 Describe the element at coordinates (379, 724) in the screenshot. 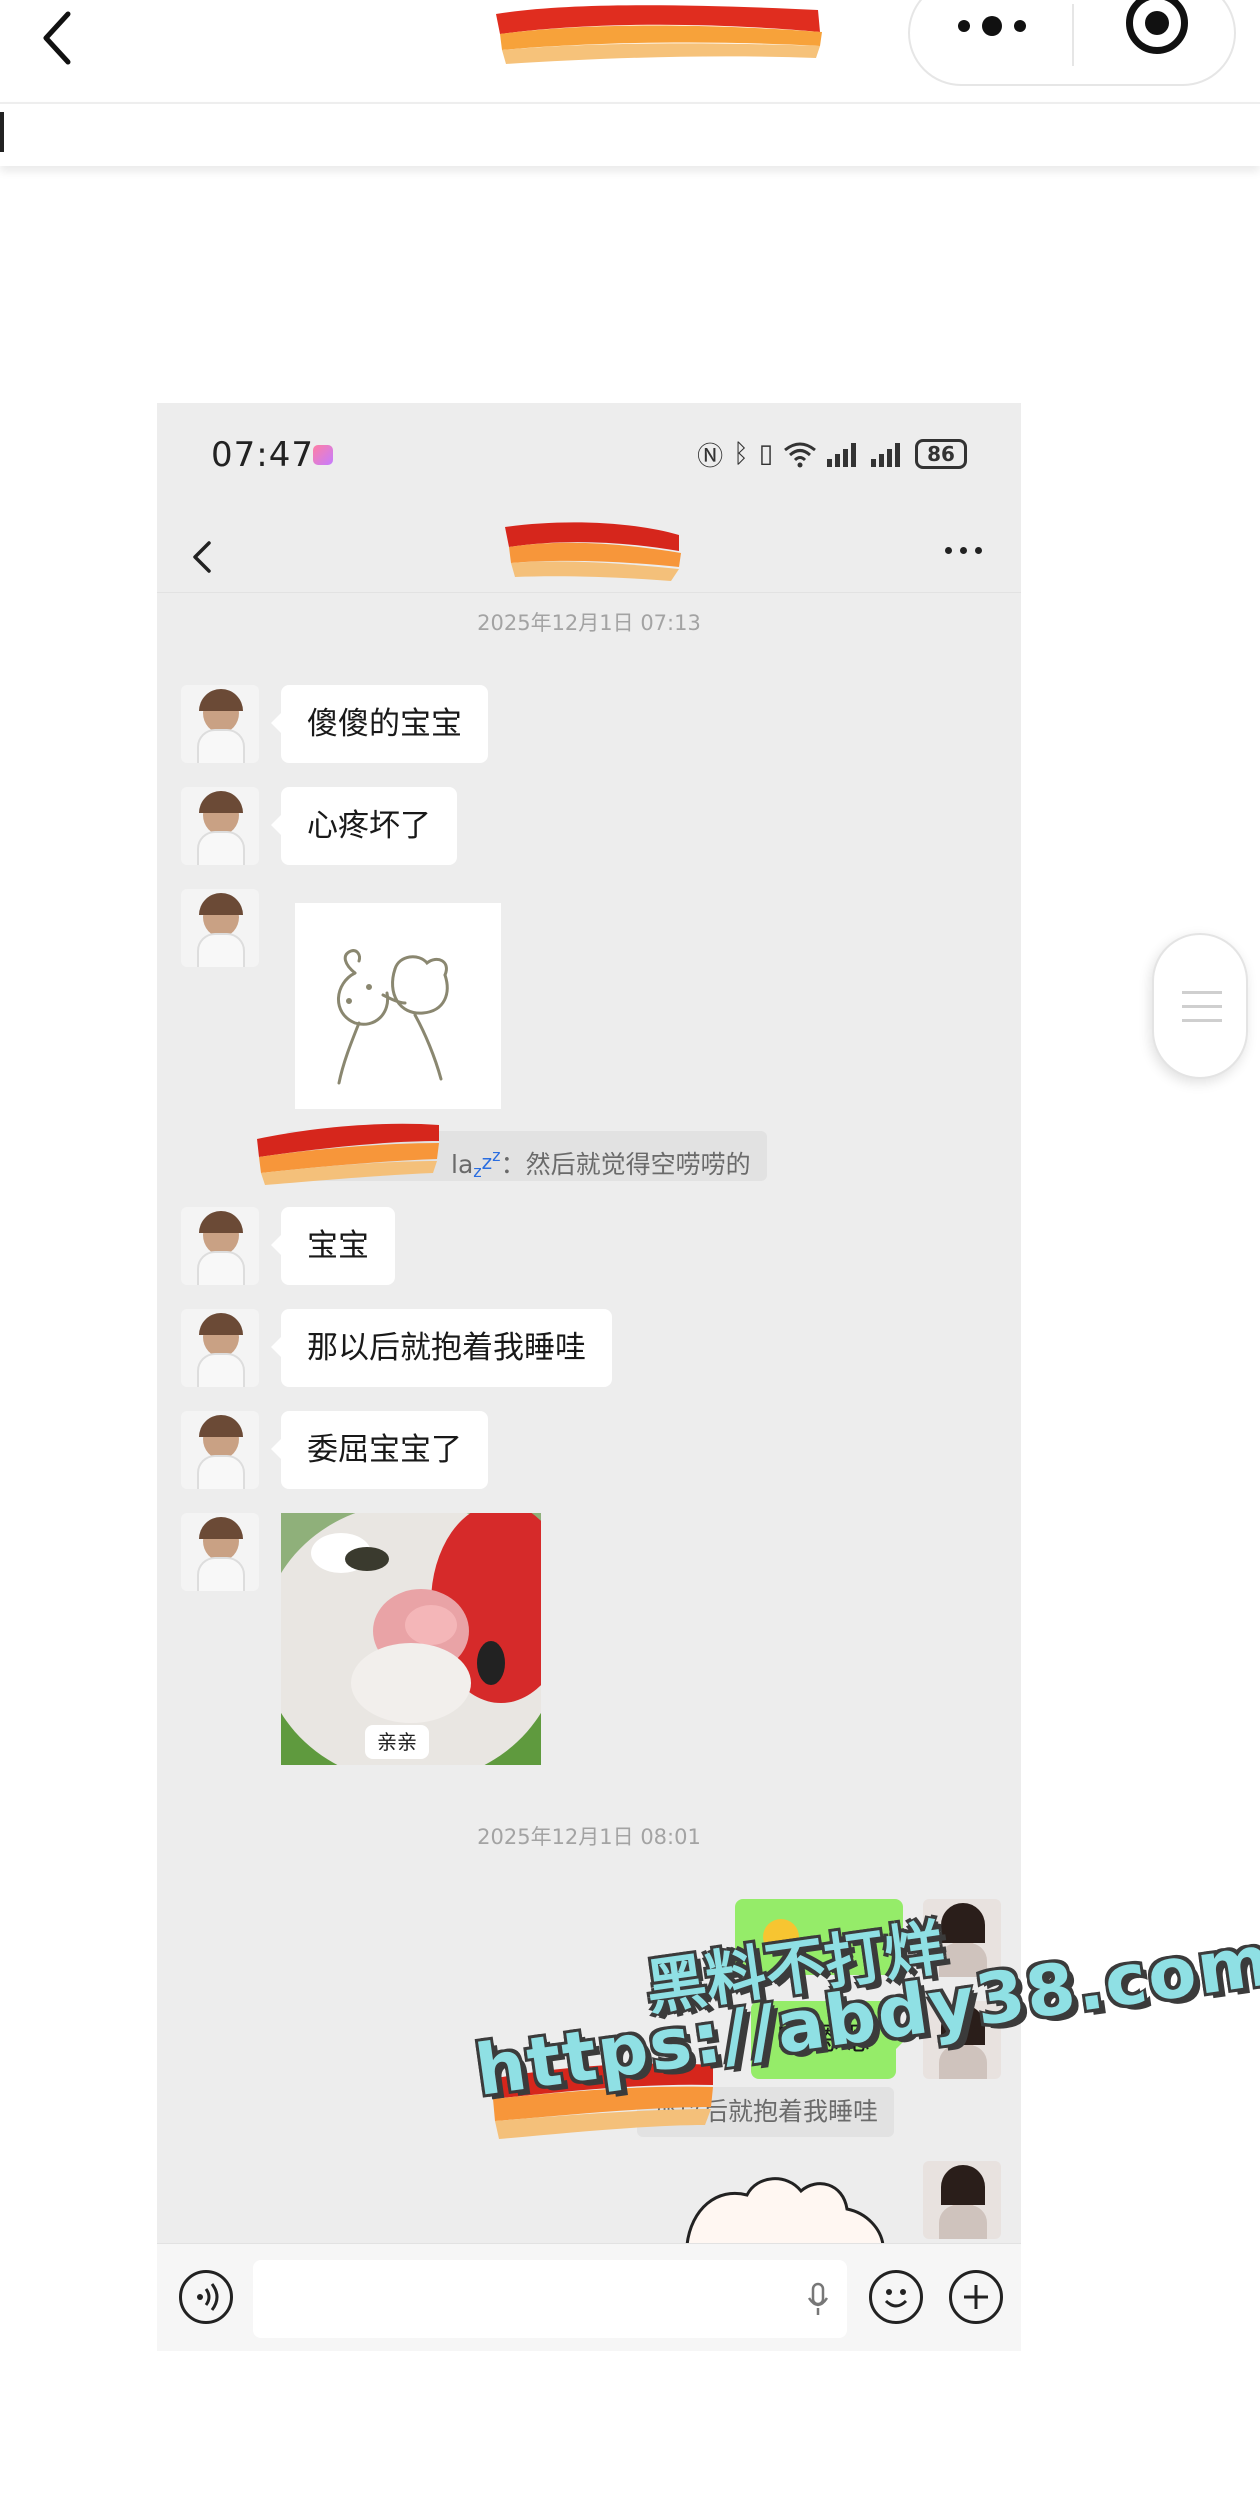

I see `message-bubble: 傻傻的宝宝` at that location.